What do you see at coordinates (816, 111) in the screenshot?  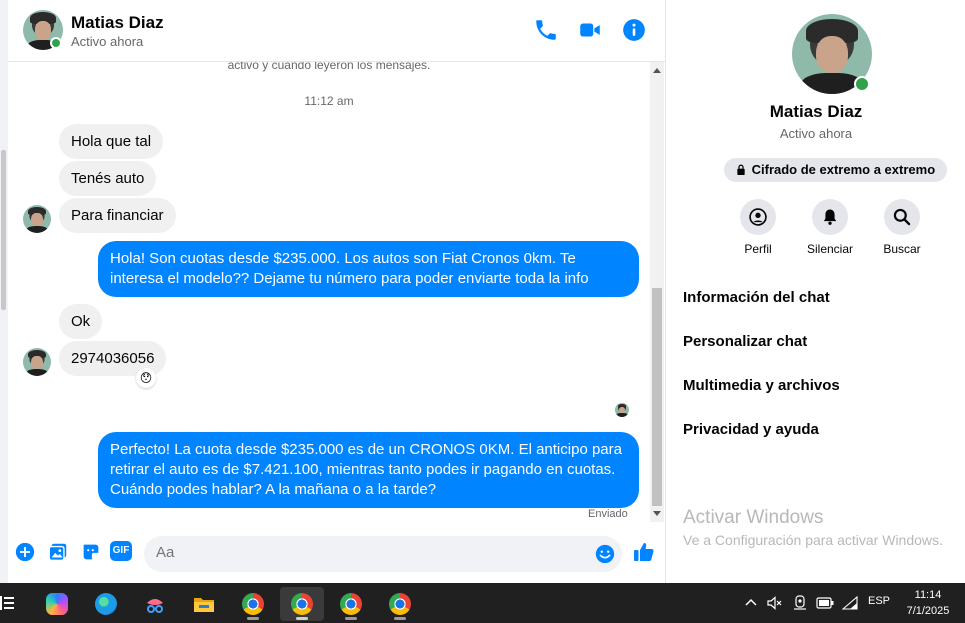 I see `profile-name: Matias Diaz` at bounding box center [816, 111].